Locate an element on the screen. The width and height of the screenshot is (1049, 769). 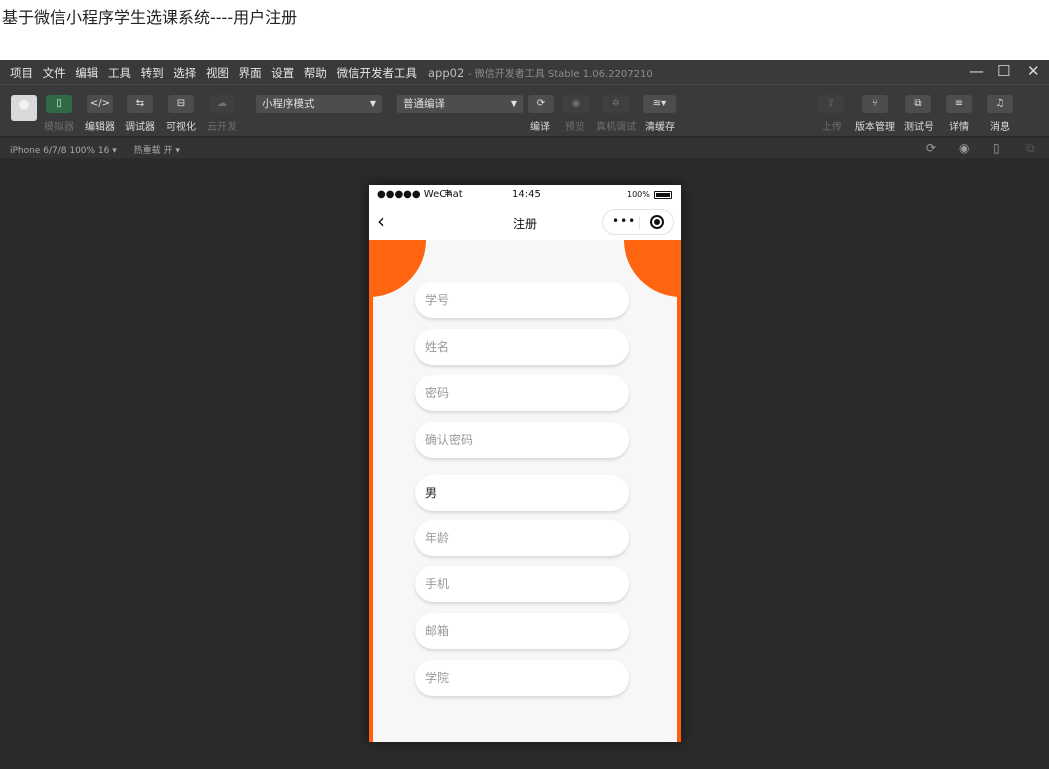
record-icon: ◉ is located at coordinates (964, 148).